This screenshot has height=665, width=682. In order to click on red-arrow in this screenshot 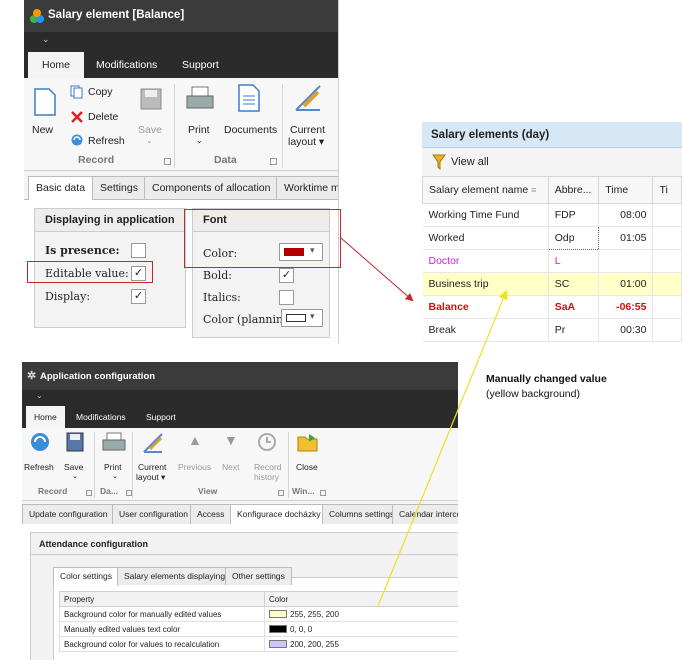, I will do `click(377, 269)`.